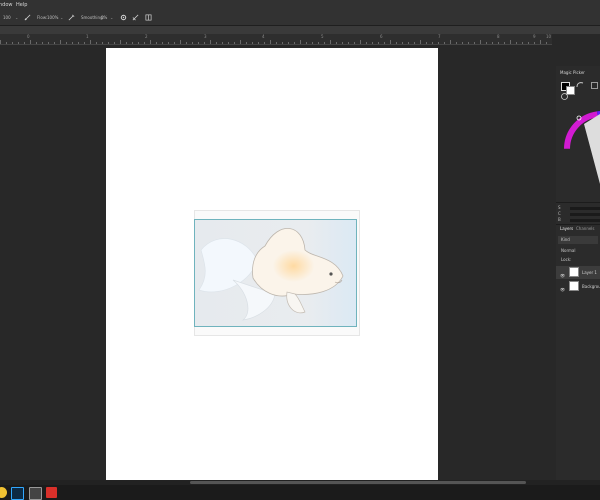  What do you see at coordinates (580, 149) in the screenshot?
I see `color-wheel` at bounding box center [580, 149].